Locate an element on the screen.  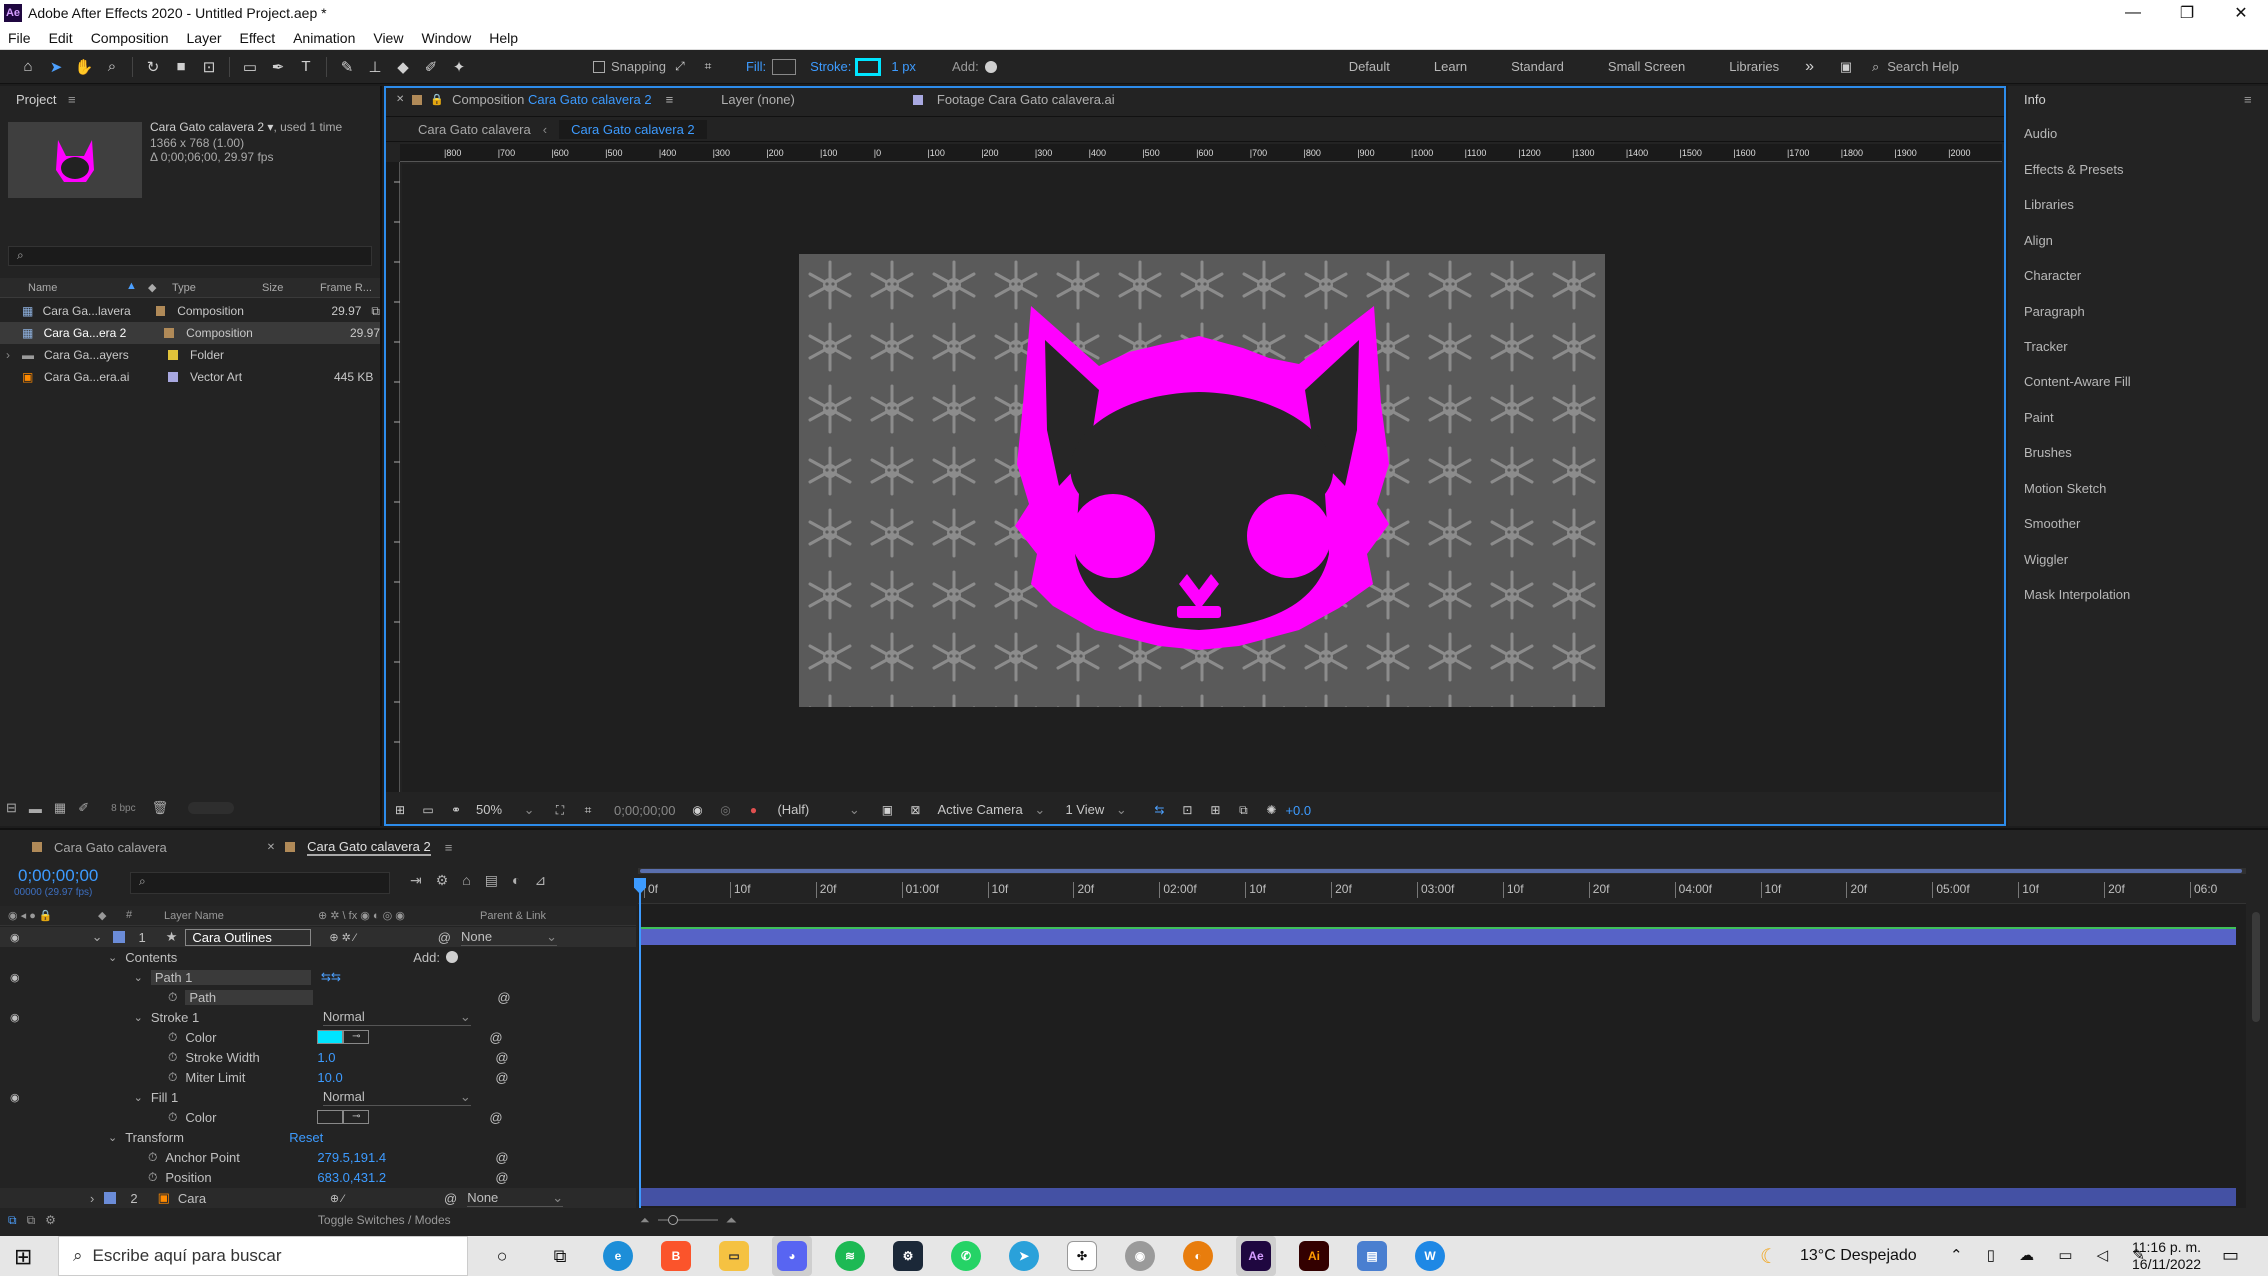
panel-libraries: Libraries is located at coordinates (2049, 204).